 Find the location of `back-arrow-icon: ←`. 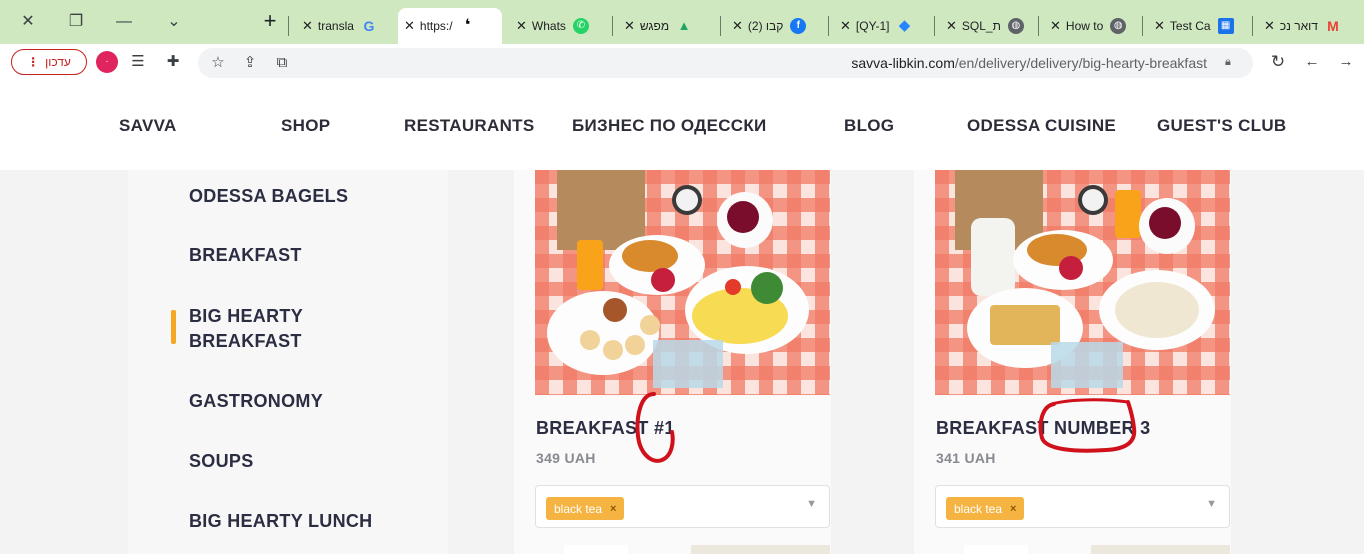

back-arrow-icon: ← is located at coordinates (1312, 62).